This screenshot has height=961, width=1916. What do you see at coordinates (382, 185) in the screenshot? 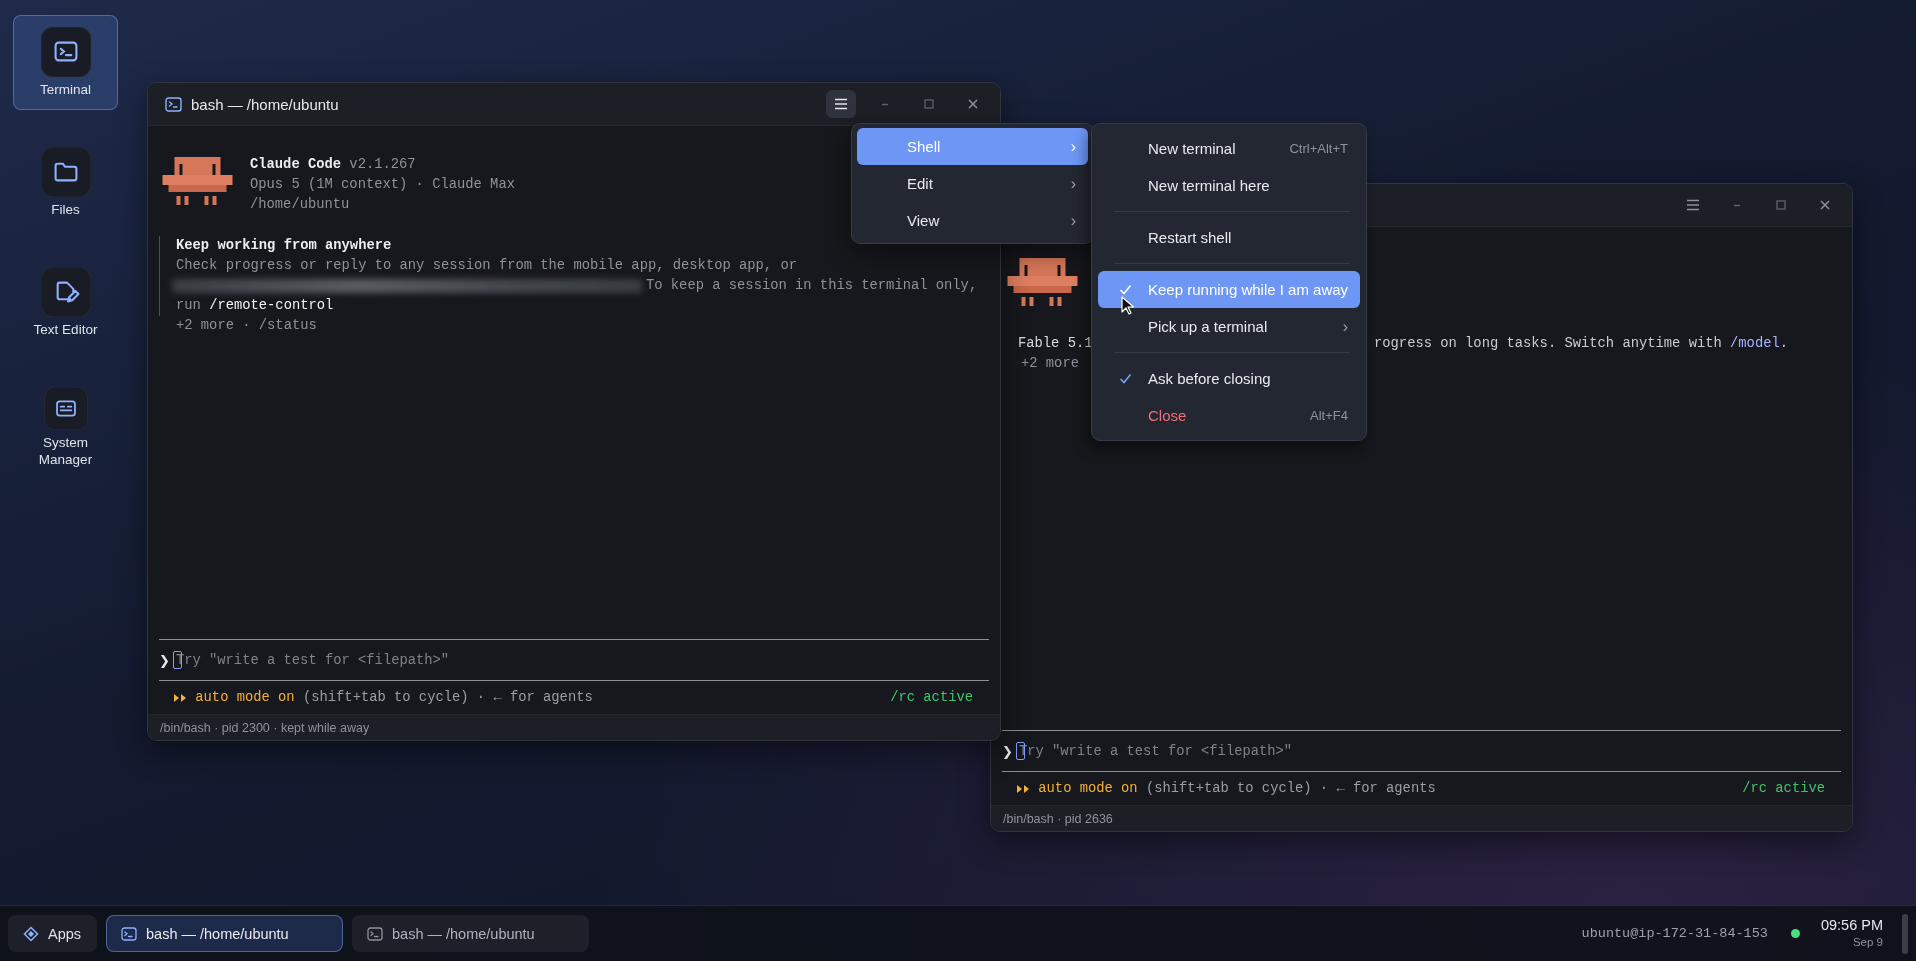
I see `session-info: Opus 5 (1M context) · Claude Max` at bounding box center [382, 185].